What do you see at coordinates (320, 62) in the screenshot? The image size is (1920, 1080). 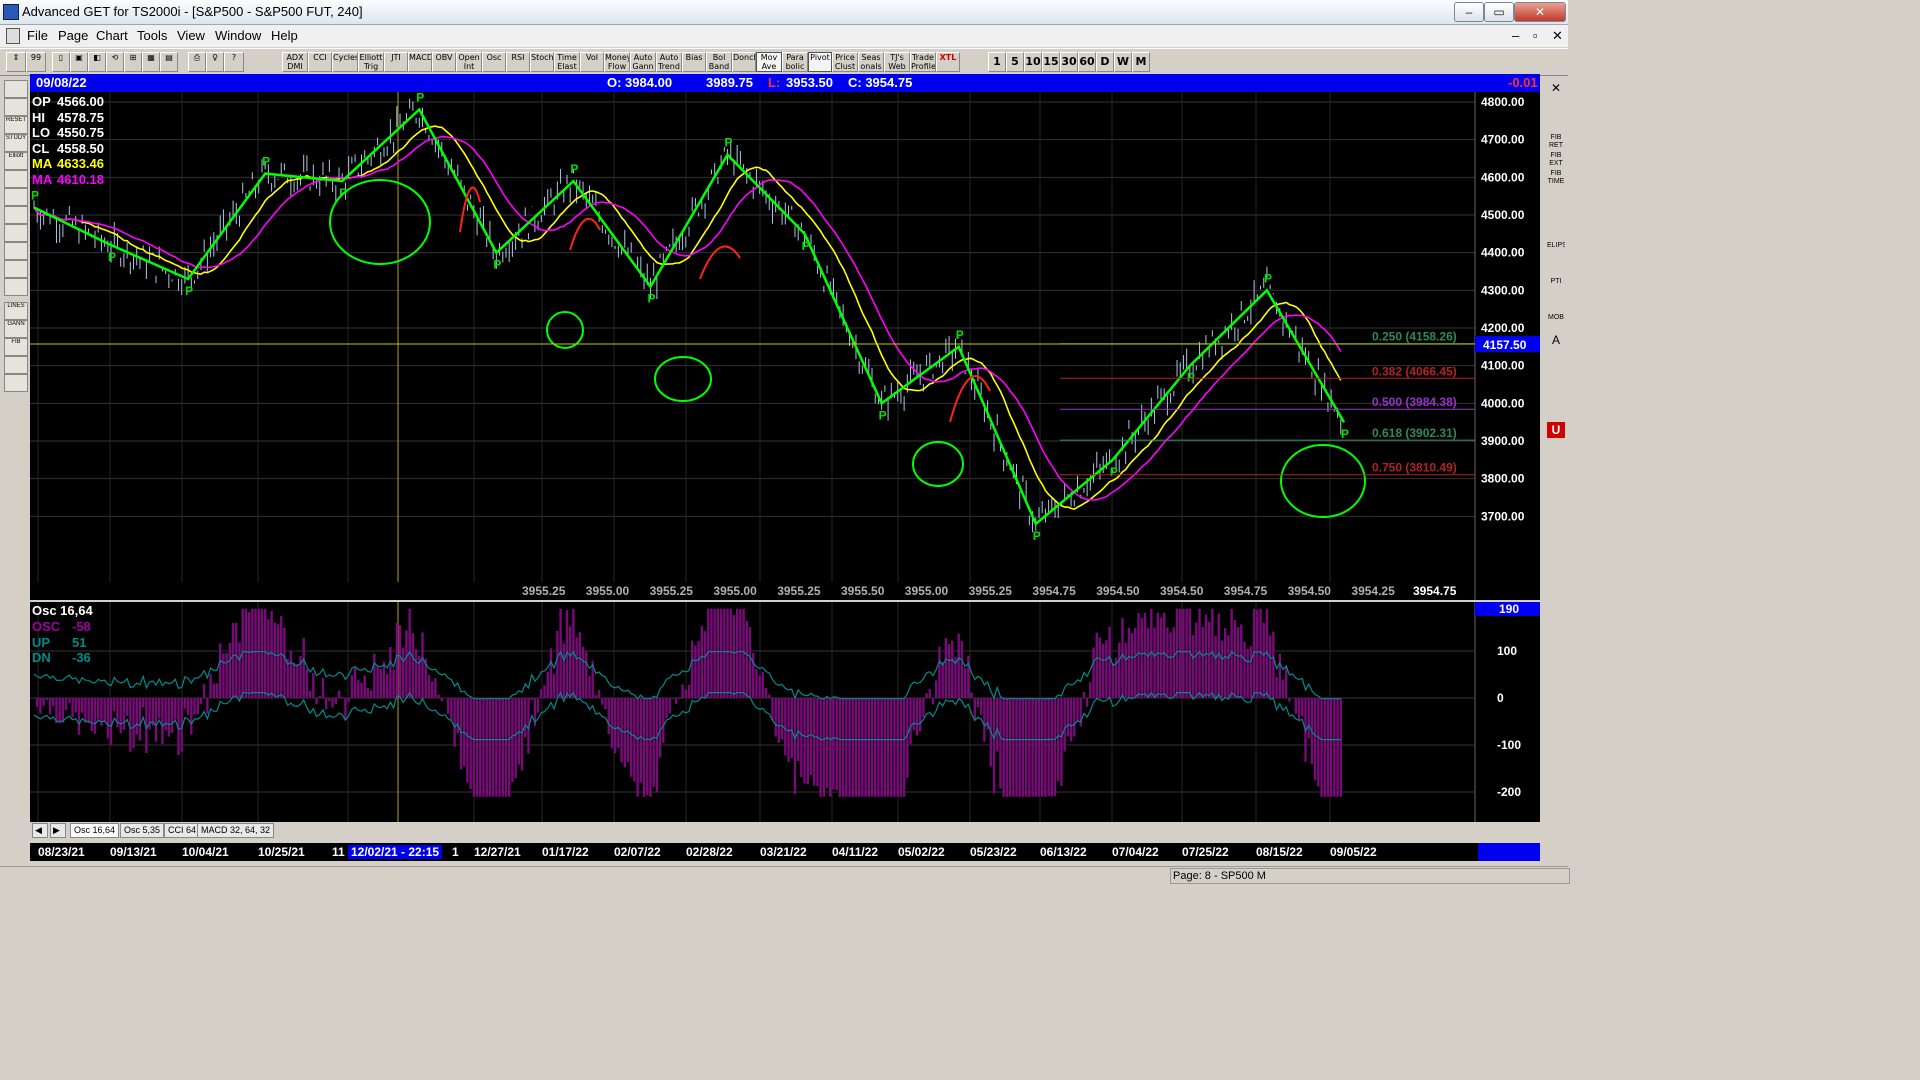 I see `study-button-cci: CCI` at bounding box center [320, 62].